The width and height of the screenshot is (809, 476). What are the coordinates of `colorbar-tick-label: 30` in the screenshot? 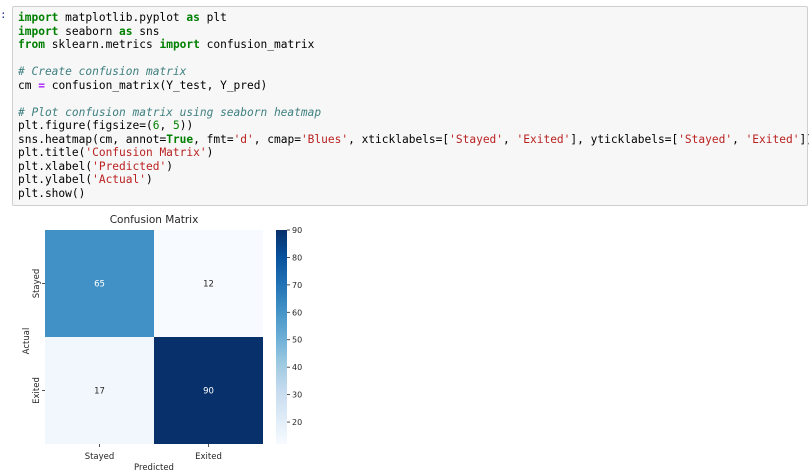 It's located at (297, 395).